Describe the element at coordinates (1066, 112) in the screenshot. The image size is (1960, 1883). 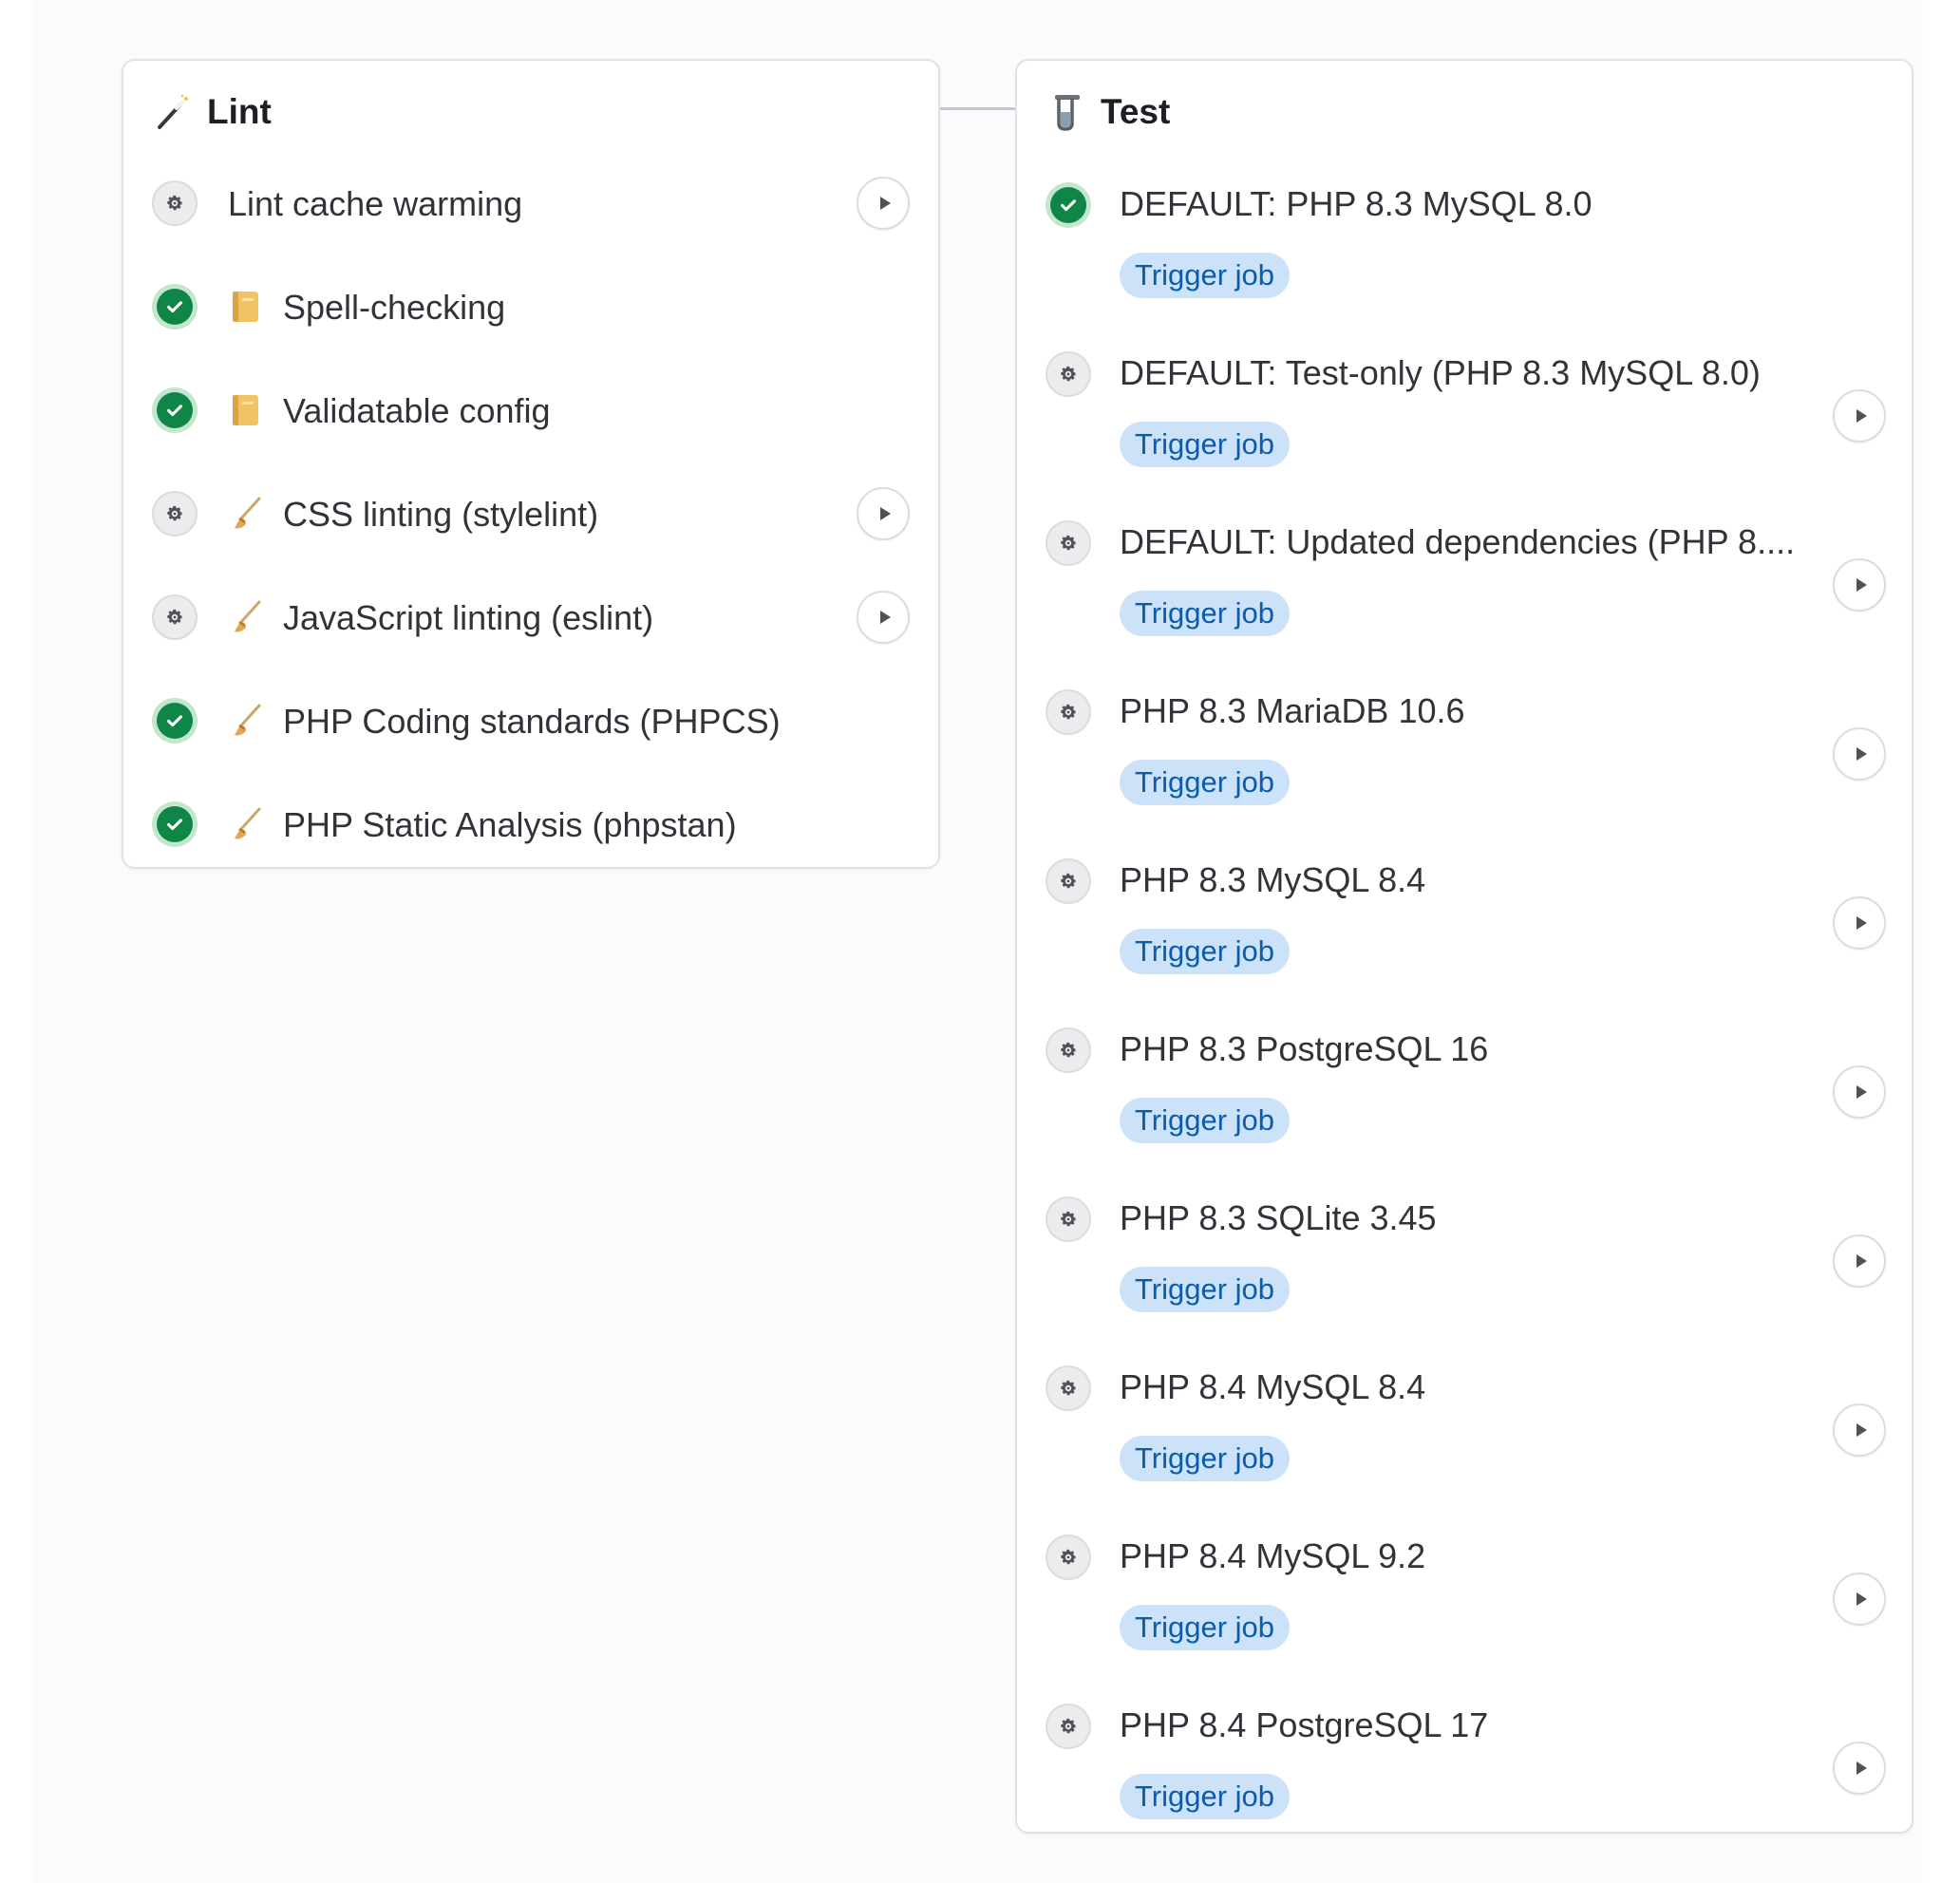
I see `test-tube-icon` at that location.